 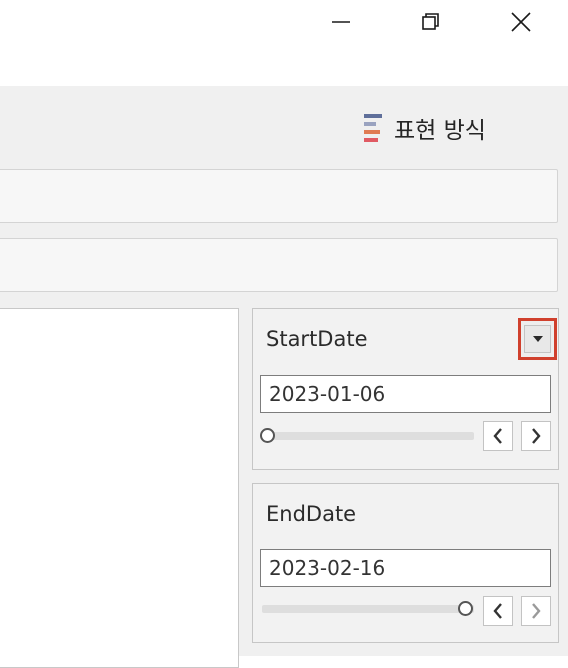 I want to click on start-date-prev-button, so click(x=498, y=436).